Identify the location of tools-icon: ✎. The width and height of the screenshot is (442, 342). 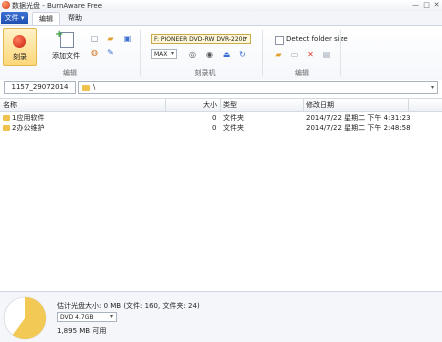
(110, 52).